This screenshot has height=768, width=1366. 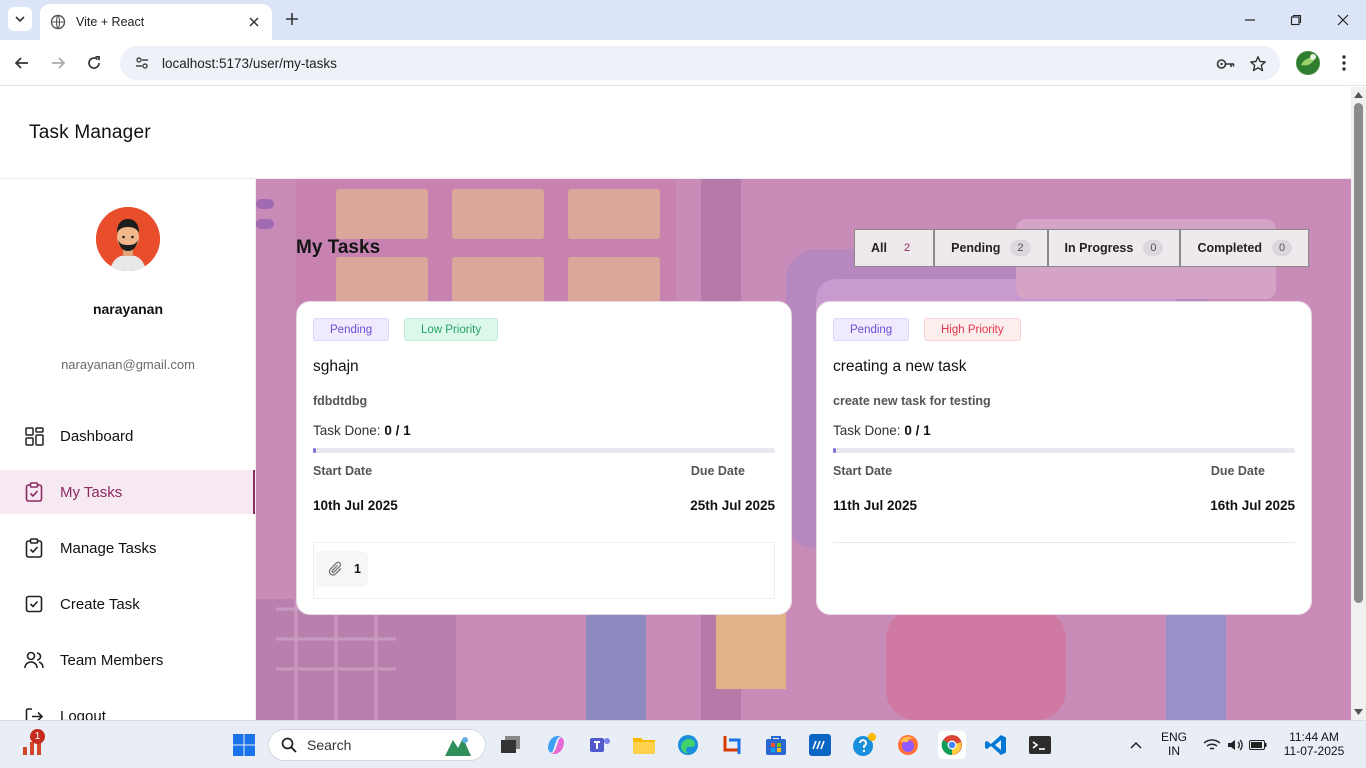 What do you see at coordinates (952, 745) in the screenshot?
I see `chrome-button` at bounding box center [952, 745].